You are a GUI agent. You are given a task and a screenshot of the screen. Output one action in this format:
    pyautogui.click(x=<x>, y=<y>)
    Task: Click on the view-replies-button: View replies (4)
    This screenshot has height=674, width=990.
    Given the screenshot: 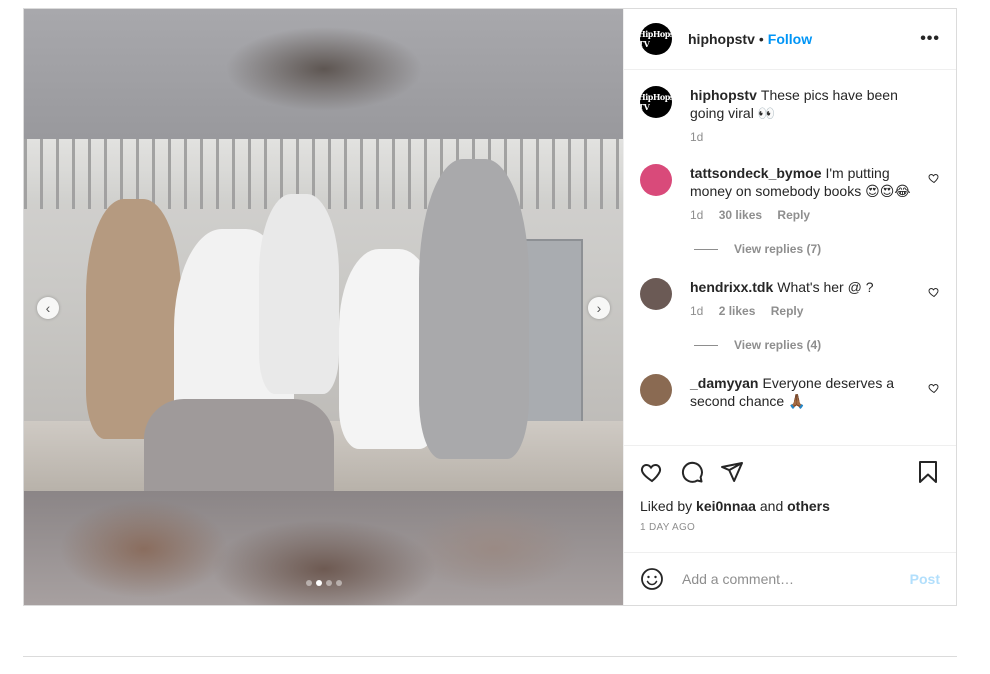 What is the action you would take?
    pyautogui.click(x=817, y=345)
    